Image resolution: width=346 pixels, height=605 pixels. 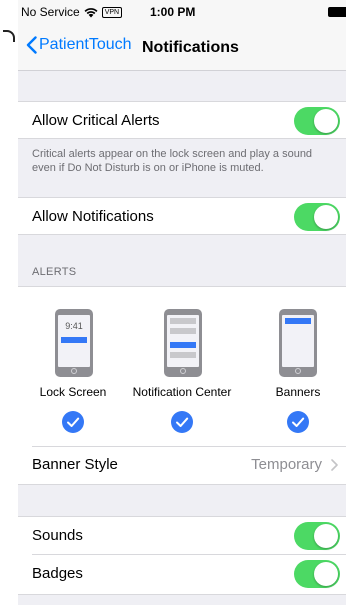 What do you see at coordinates (74, 326) in the screenshot?
I see `lock-screen-time: 9:41` at bounding box center [74, 326].